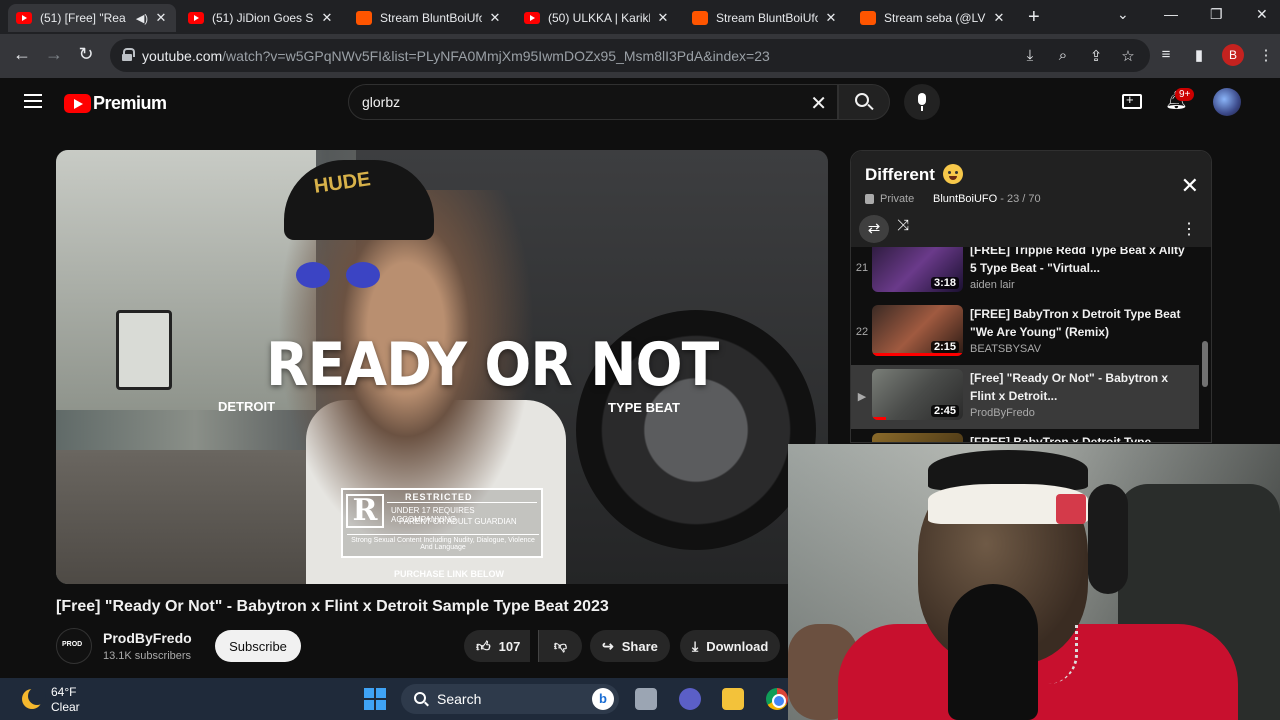 The height and width of the screenshot is (720, 1280). Describe the element at coordinates (510, 699) in the screenshot. I see `taskbar-search: Search b` at that location.